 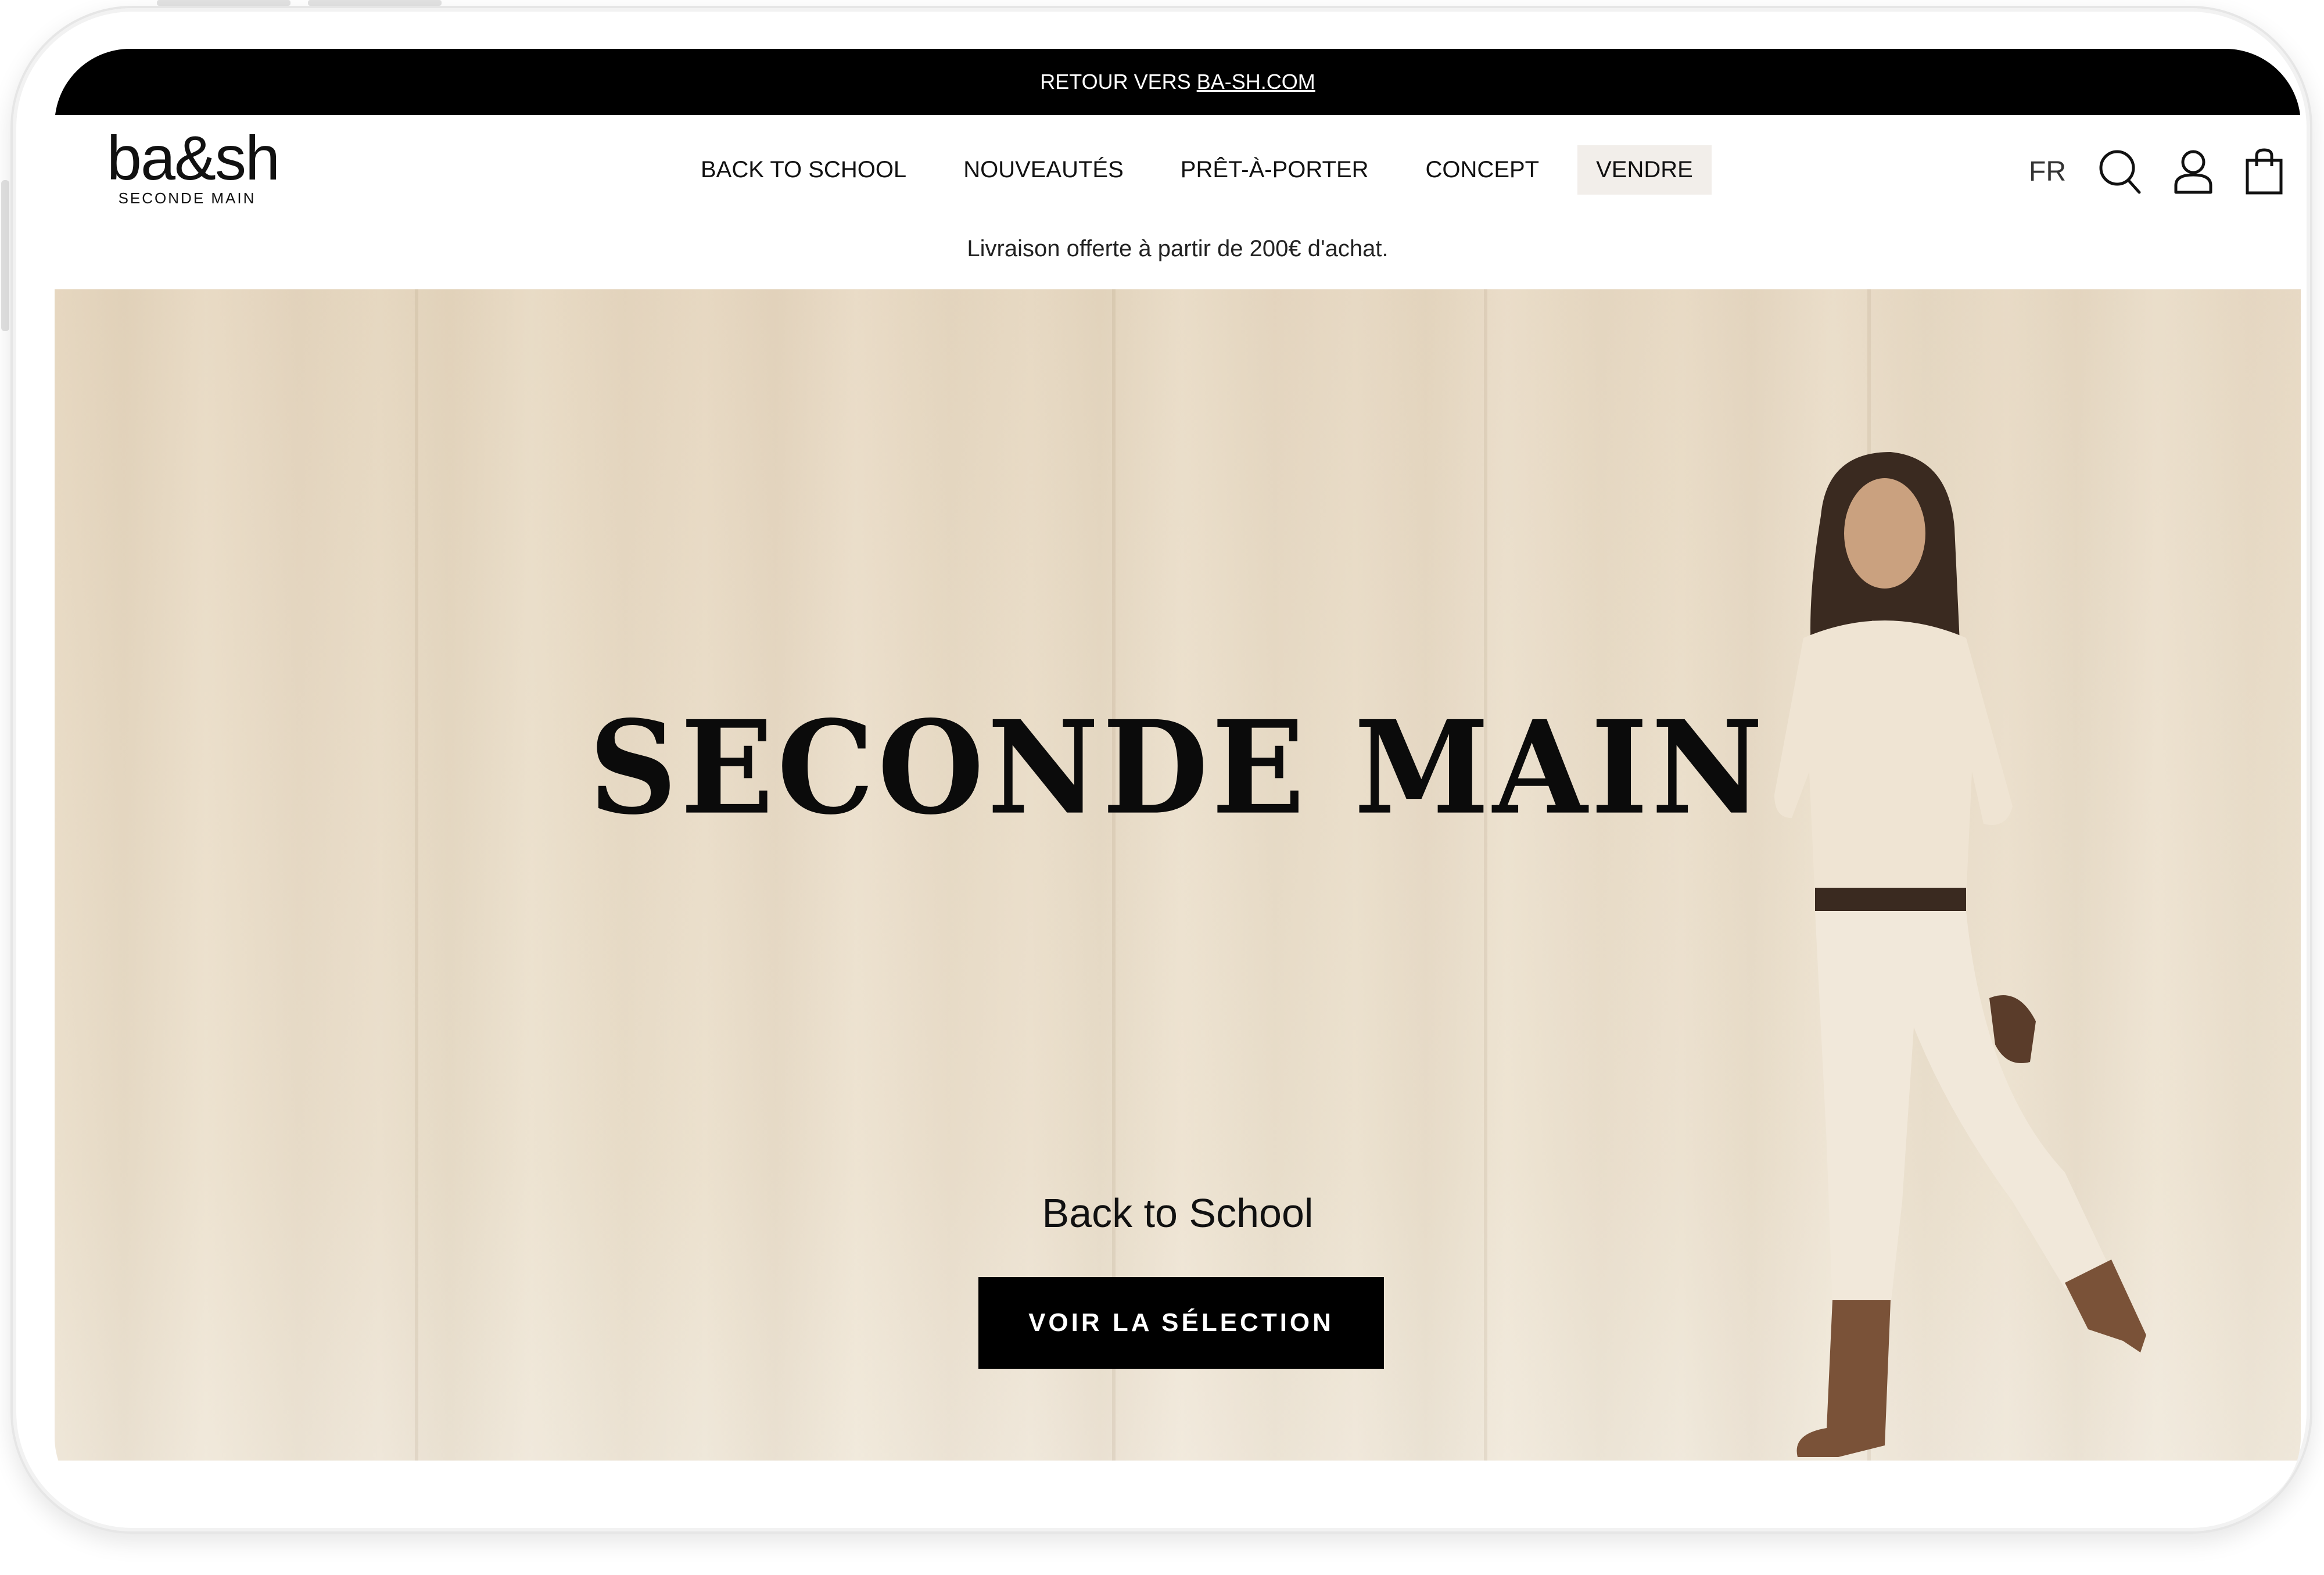 I want to click on announcement-text: RETOUR VERS, so click(x=1115, y=82).